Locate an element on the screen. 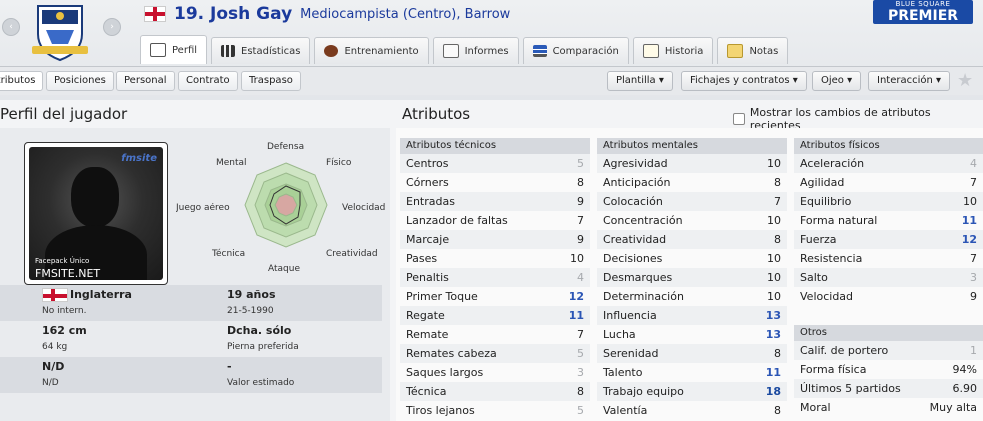  attribute-row: Determinación 10 is located at coordinates (692, 296).